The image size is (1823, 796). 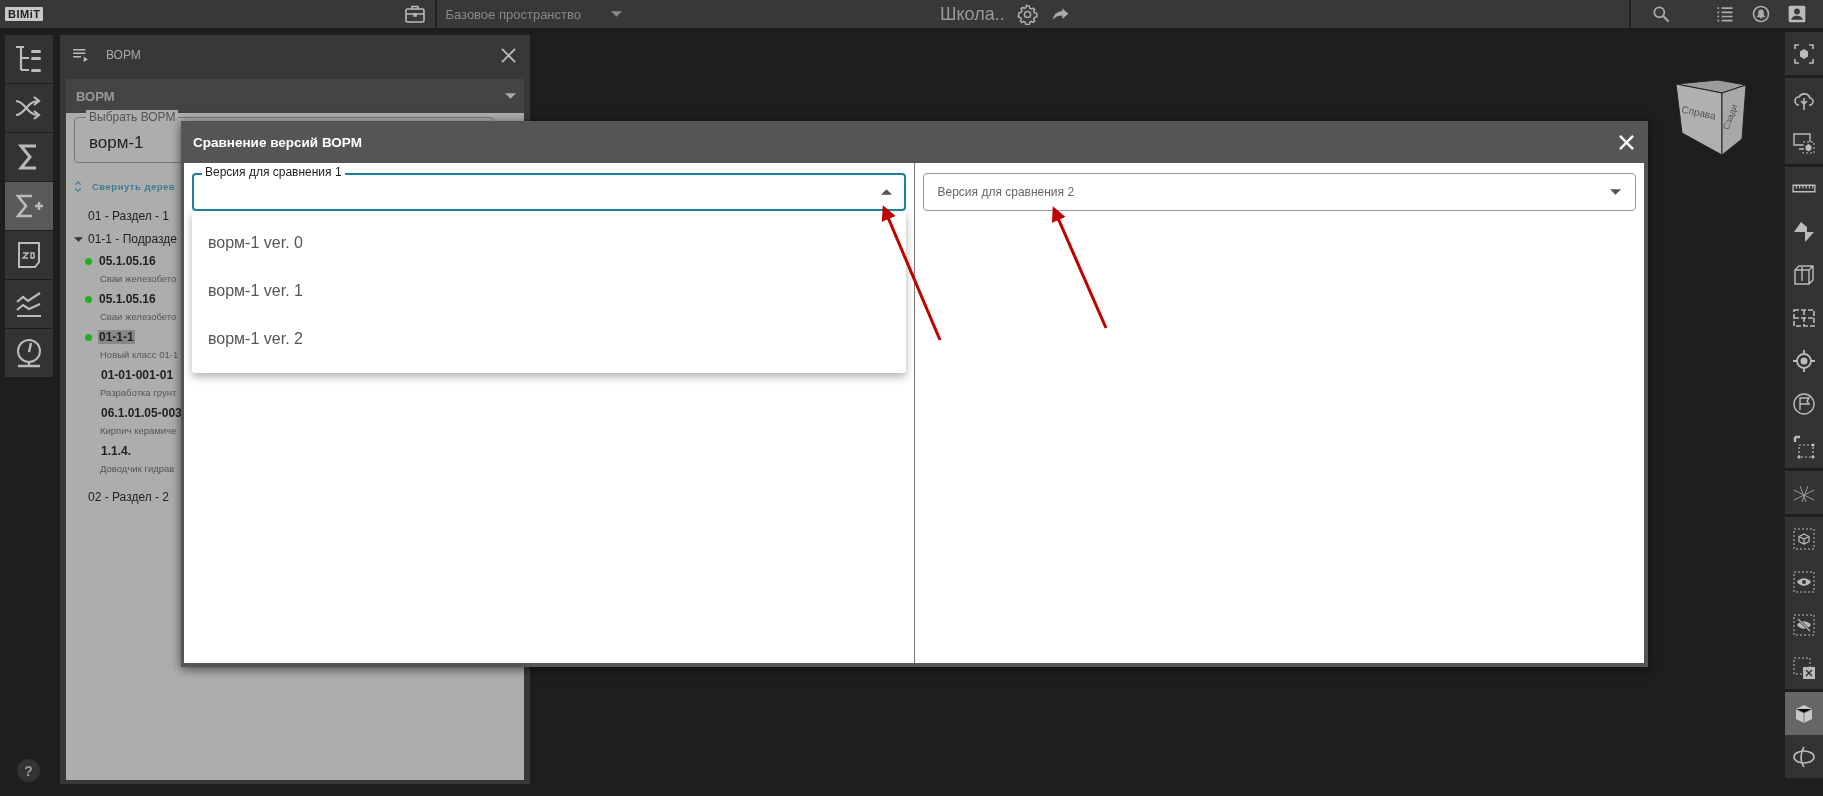 I want to click on project-title: Школа.., so click(x=972, y=14).